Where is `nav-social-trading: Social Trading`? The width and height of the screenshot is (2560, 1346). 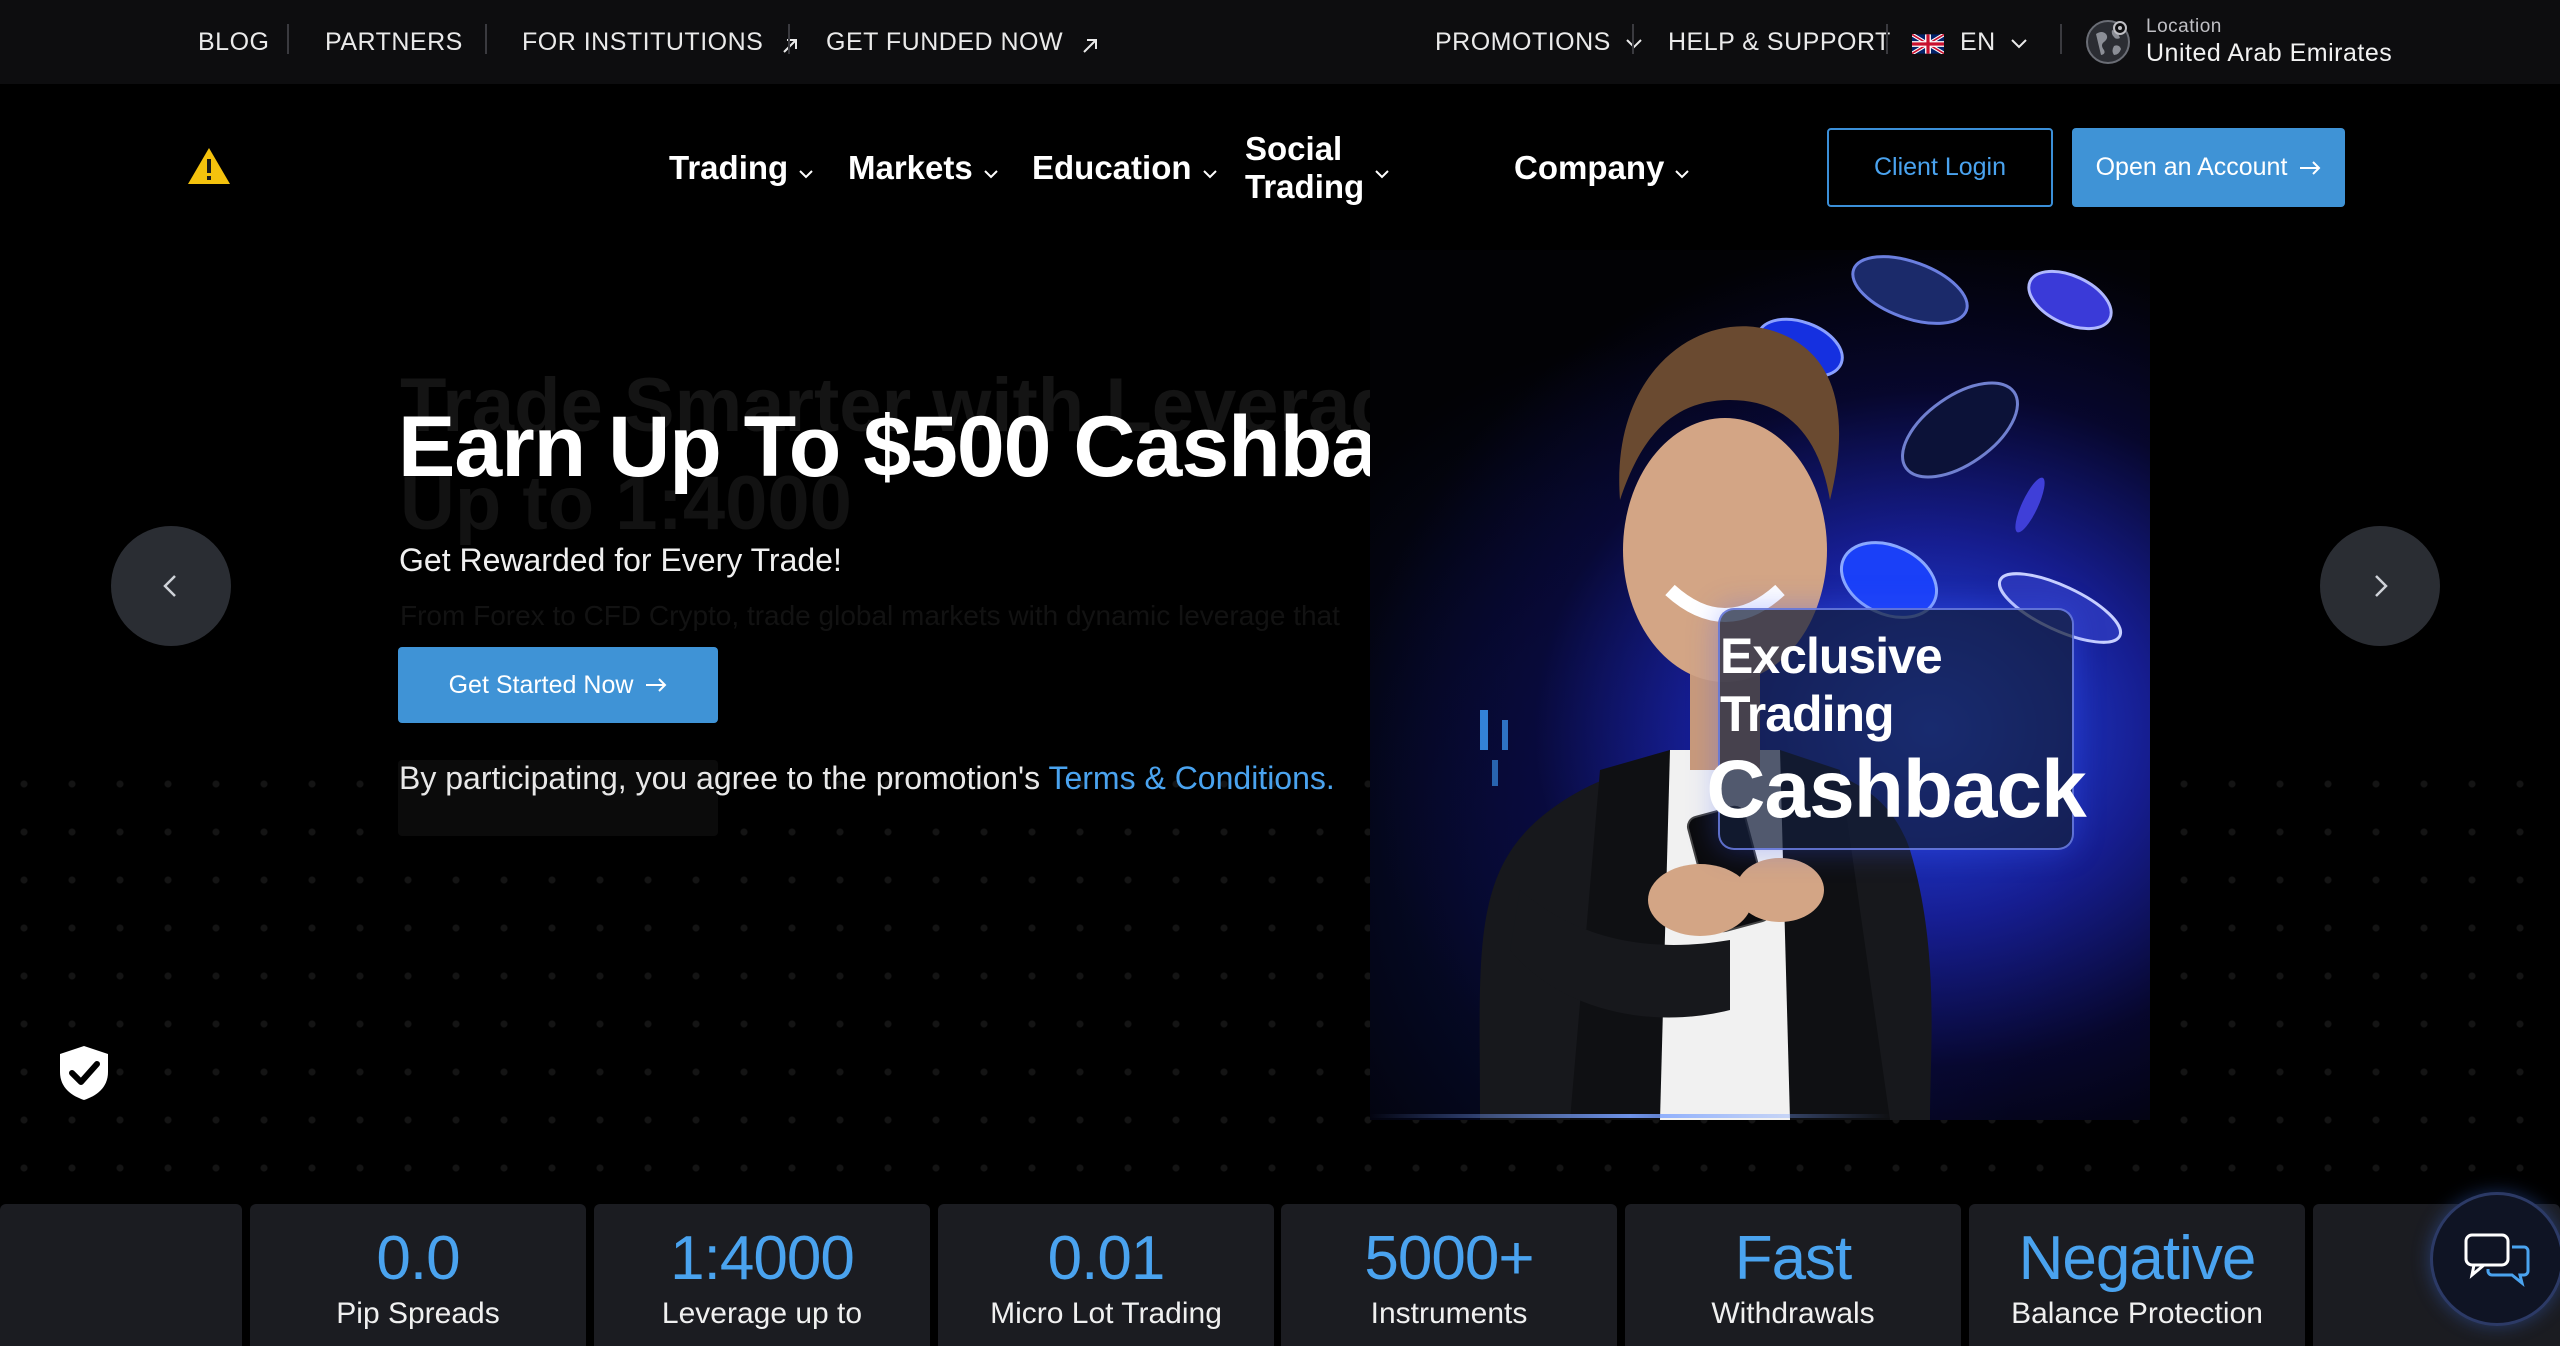 nav-social-trading: Social Trading is located at coordinates (1317, 168).